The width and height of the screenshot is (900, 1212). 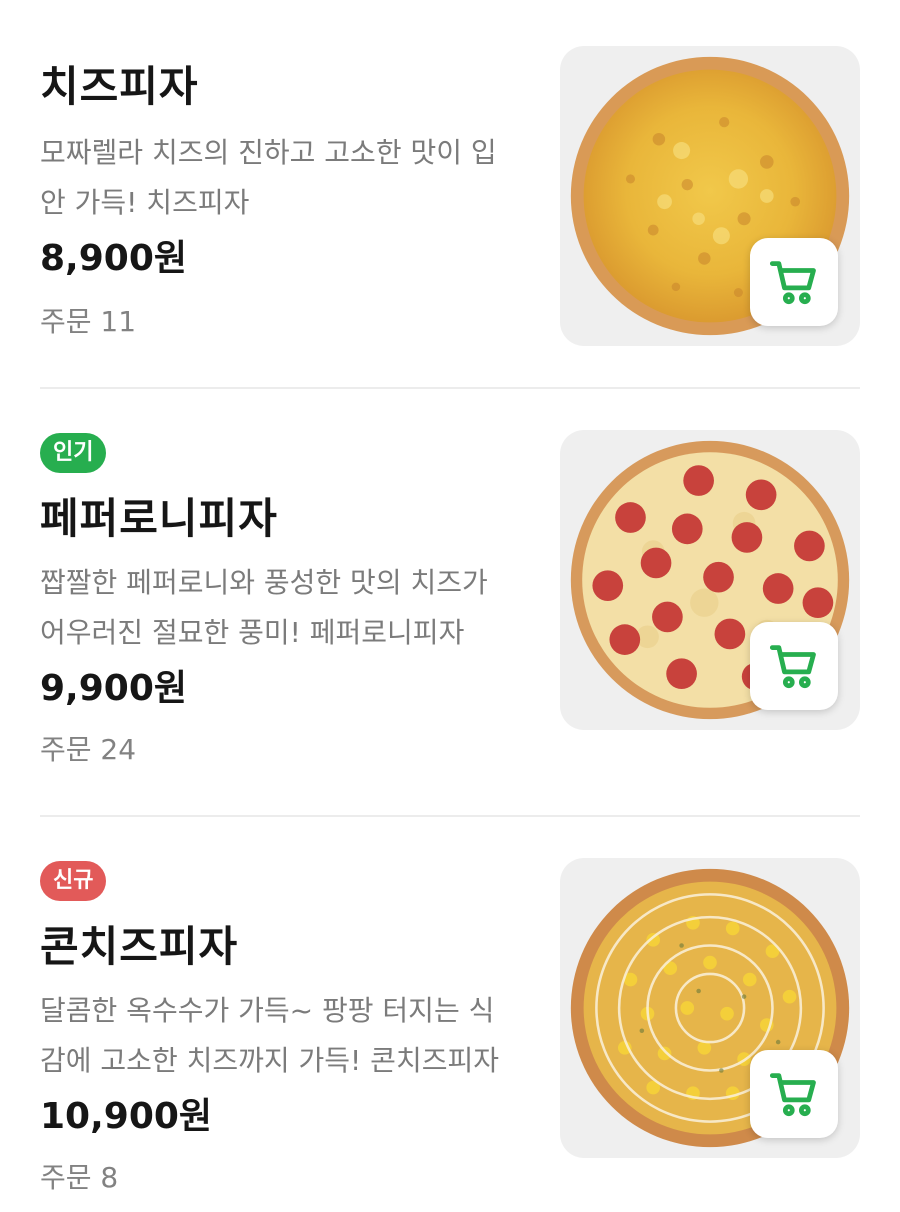 What do you see at coordinates (73, 881) in the screenshot?
I see `new-badge: 신규` at bounding box center [73, 881].